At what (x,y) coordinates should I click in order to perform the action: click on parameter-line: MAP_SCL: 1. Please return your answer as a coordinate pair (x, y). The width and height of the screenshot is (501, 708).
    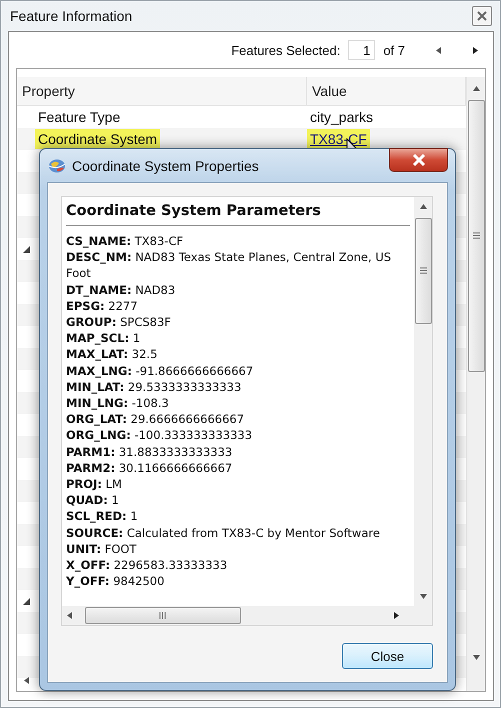
    Looking at the image, I should click on (104, 338).